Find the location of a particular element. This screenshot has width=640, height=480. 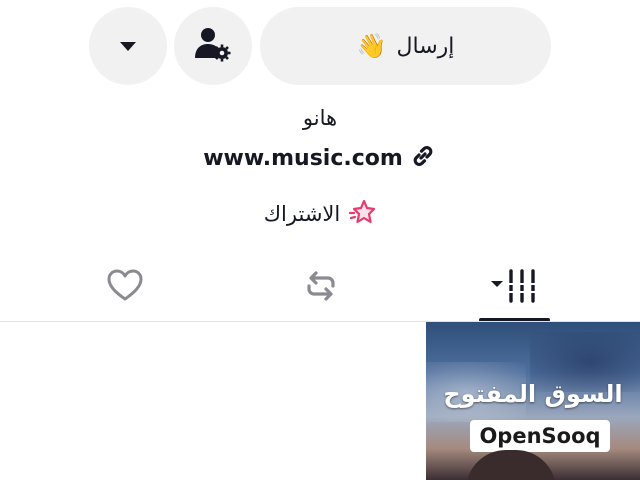

repost-icon is located at coordinates (321, 288).